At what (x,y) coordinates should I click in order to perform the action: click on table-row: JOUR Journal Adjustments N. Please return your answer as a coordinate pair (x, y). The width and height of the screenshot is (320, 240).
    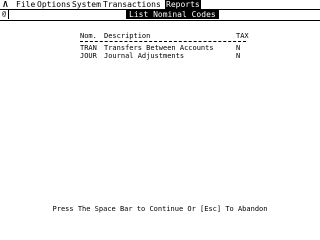
    Looking at the image, I should click on (163, 56).